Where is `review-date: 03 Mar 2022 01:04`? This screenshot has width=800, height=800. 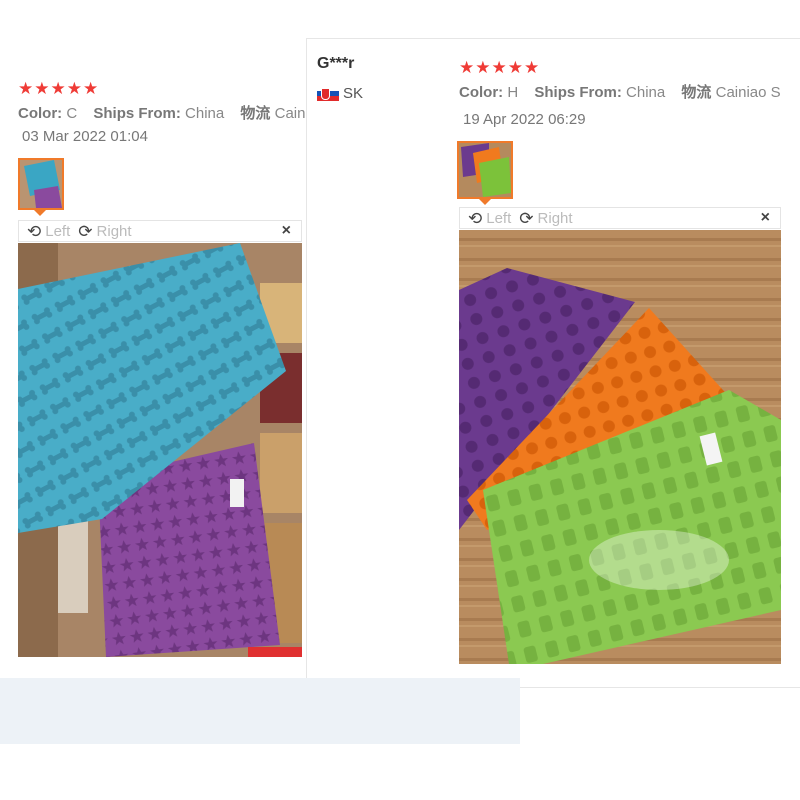
review-date: 03 Mar 2022 01:04 is located at coordinates (85, 136).